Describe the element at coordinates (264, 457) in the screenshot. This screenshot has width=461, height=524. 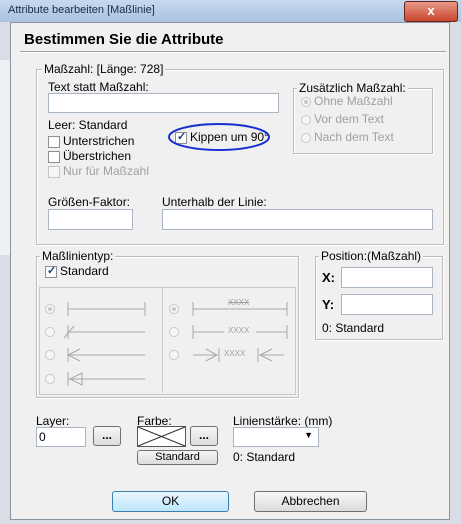
I see `linienstaerke-hint: 0: Standard` at that location.